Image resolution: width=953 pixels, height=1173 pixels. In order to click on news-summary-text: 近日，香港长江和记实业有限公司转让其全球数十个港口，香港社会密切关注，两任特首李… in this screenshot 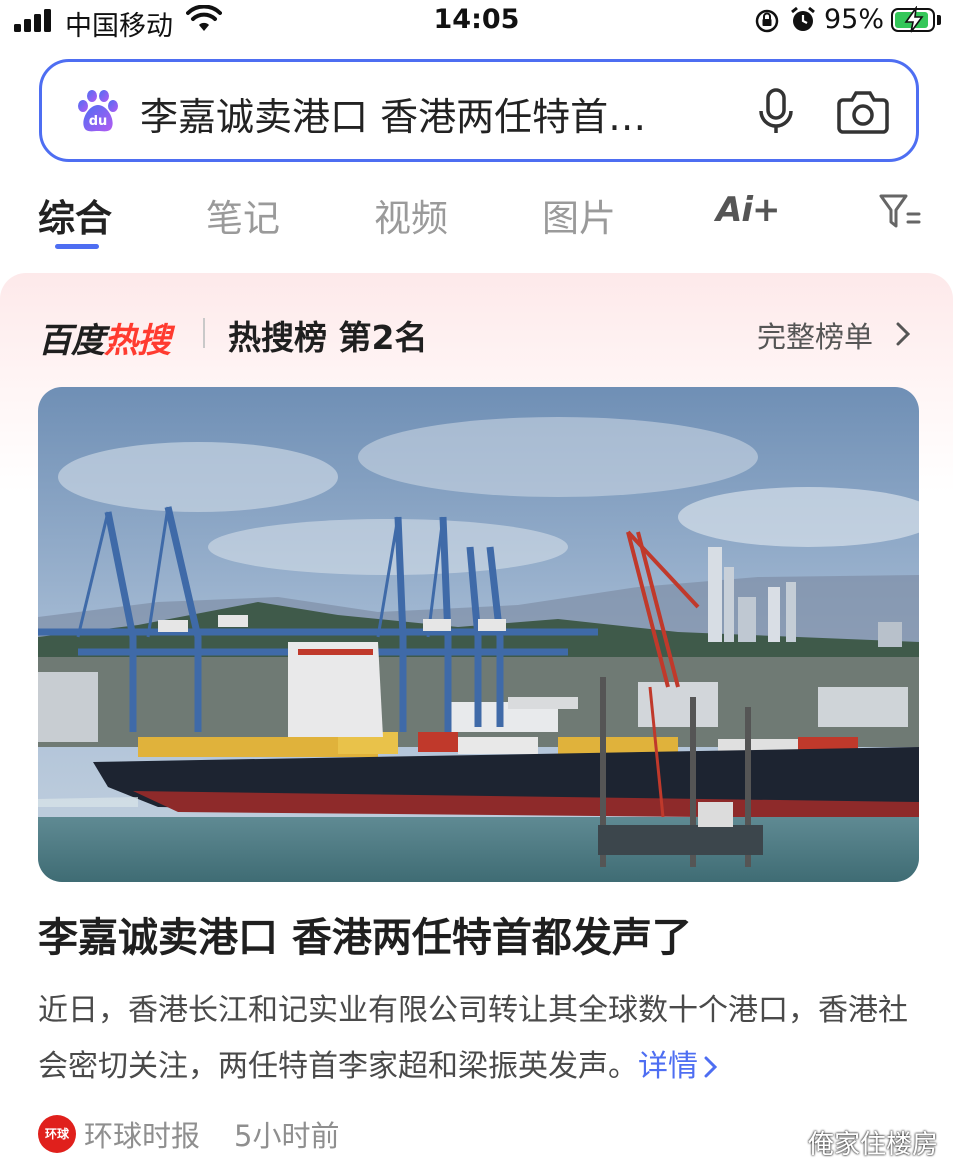, I will do `click(473, 1038)`.